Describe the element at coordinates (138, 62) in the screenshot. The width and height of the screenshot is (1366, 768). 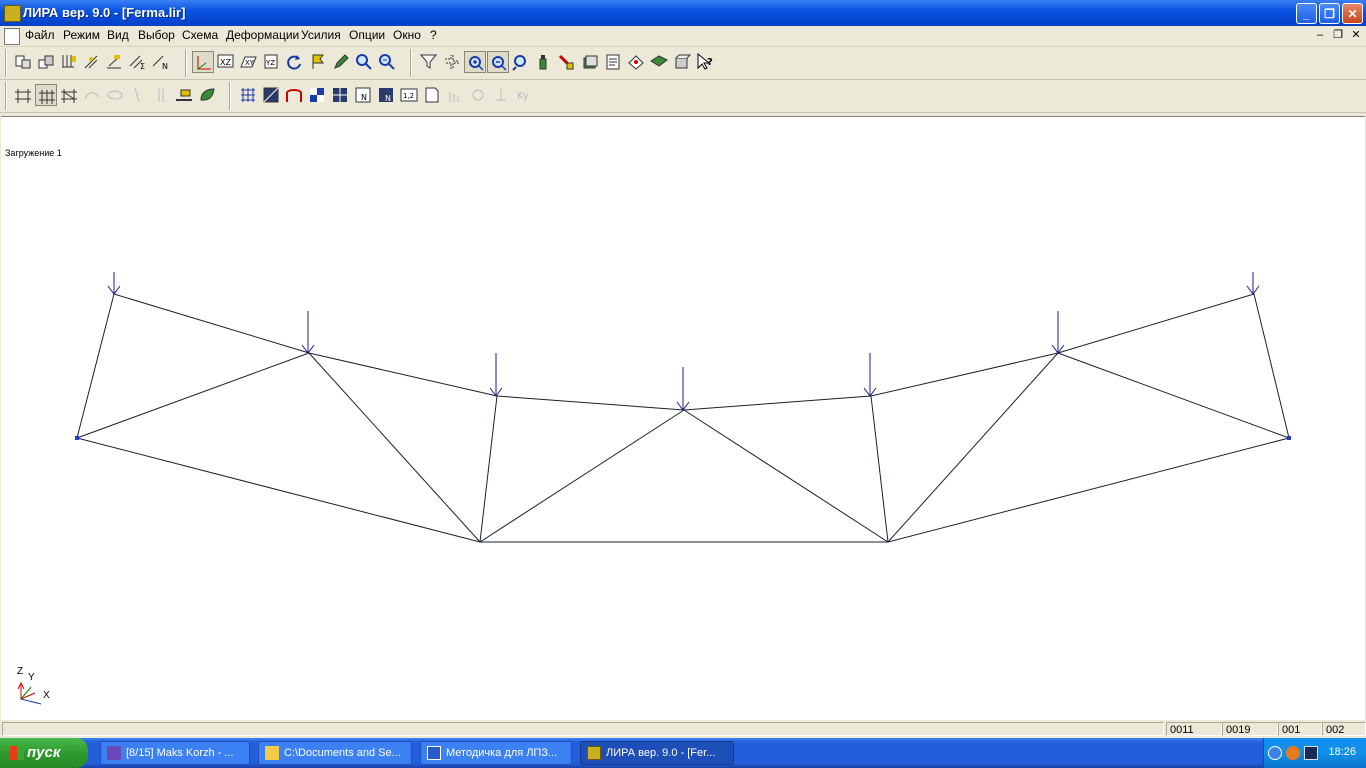
I see `load-sum-icon: Σ` at that location.